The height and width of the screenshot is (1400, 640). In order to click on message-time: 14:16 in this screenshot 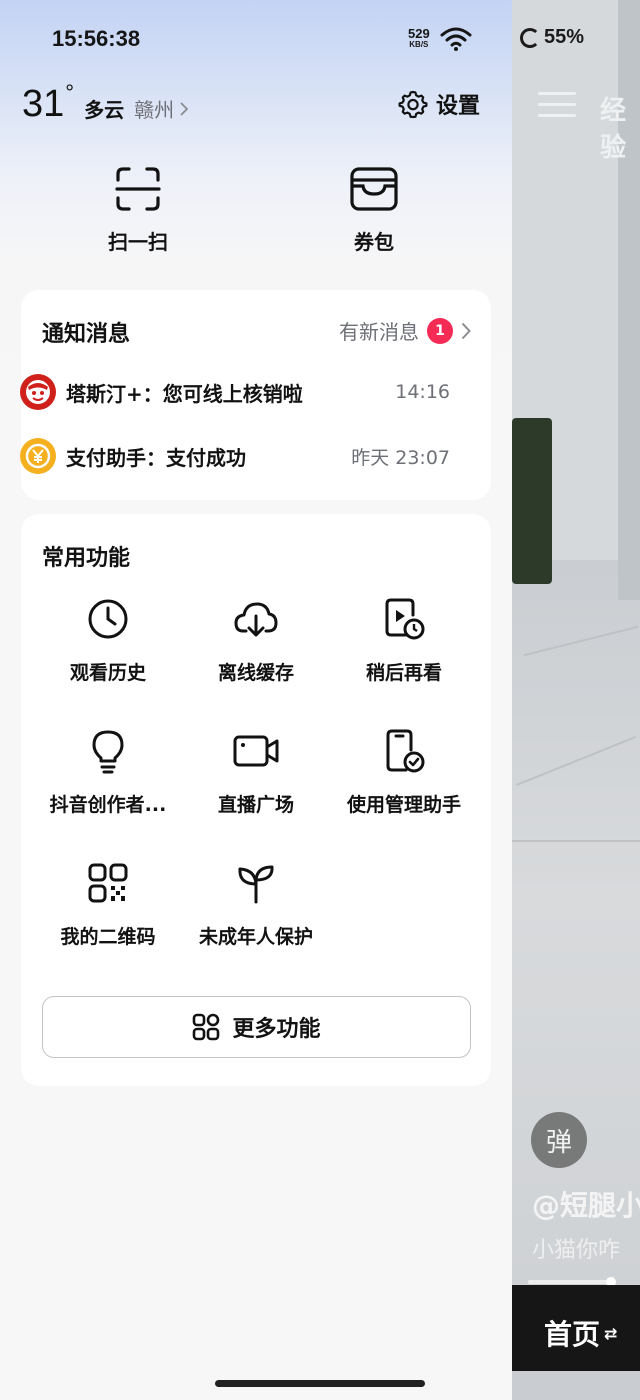, I will do `click(422, 392)`.